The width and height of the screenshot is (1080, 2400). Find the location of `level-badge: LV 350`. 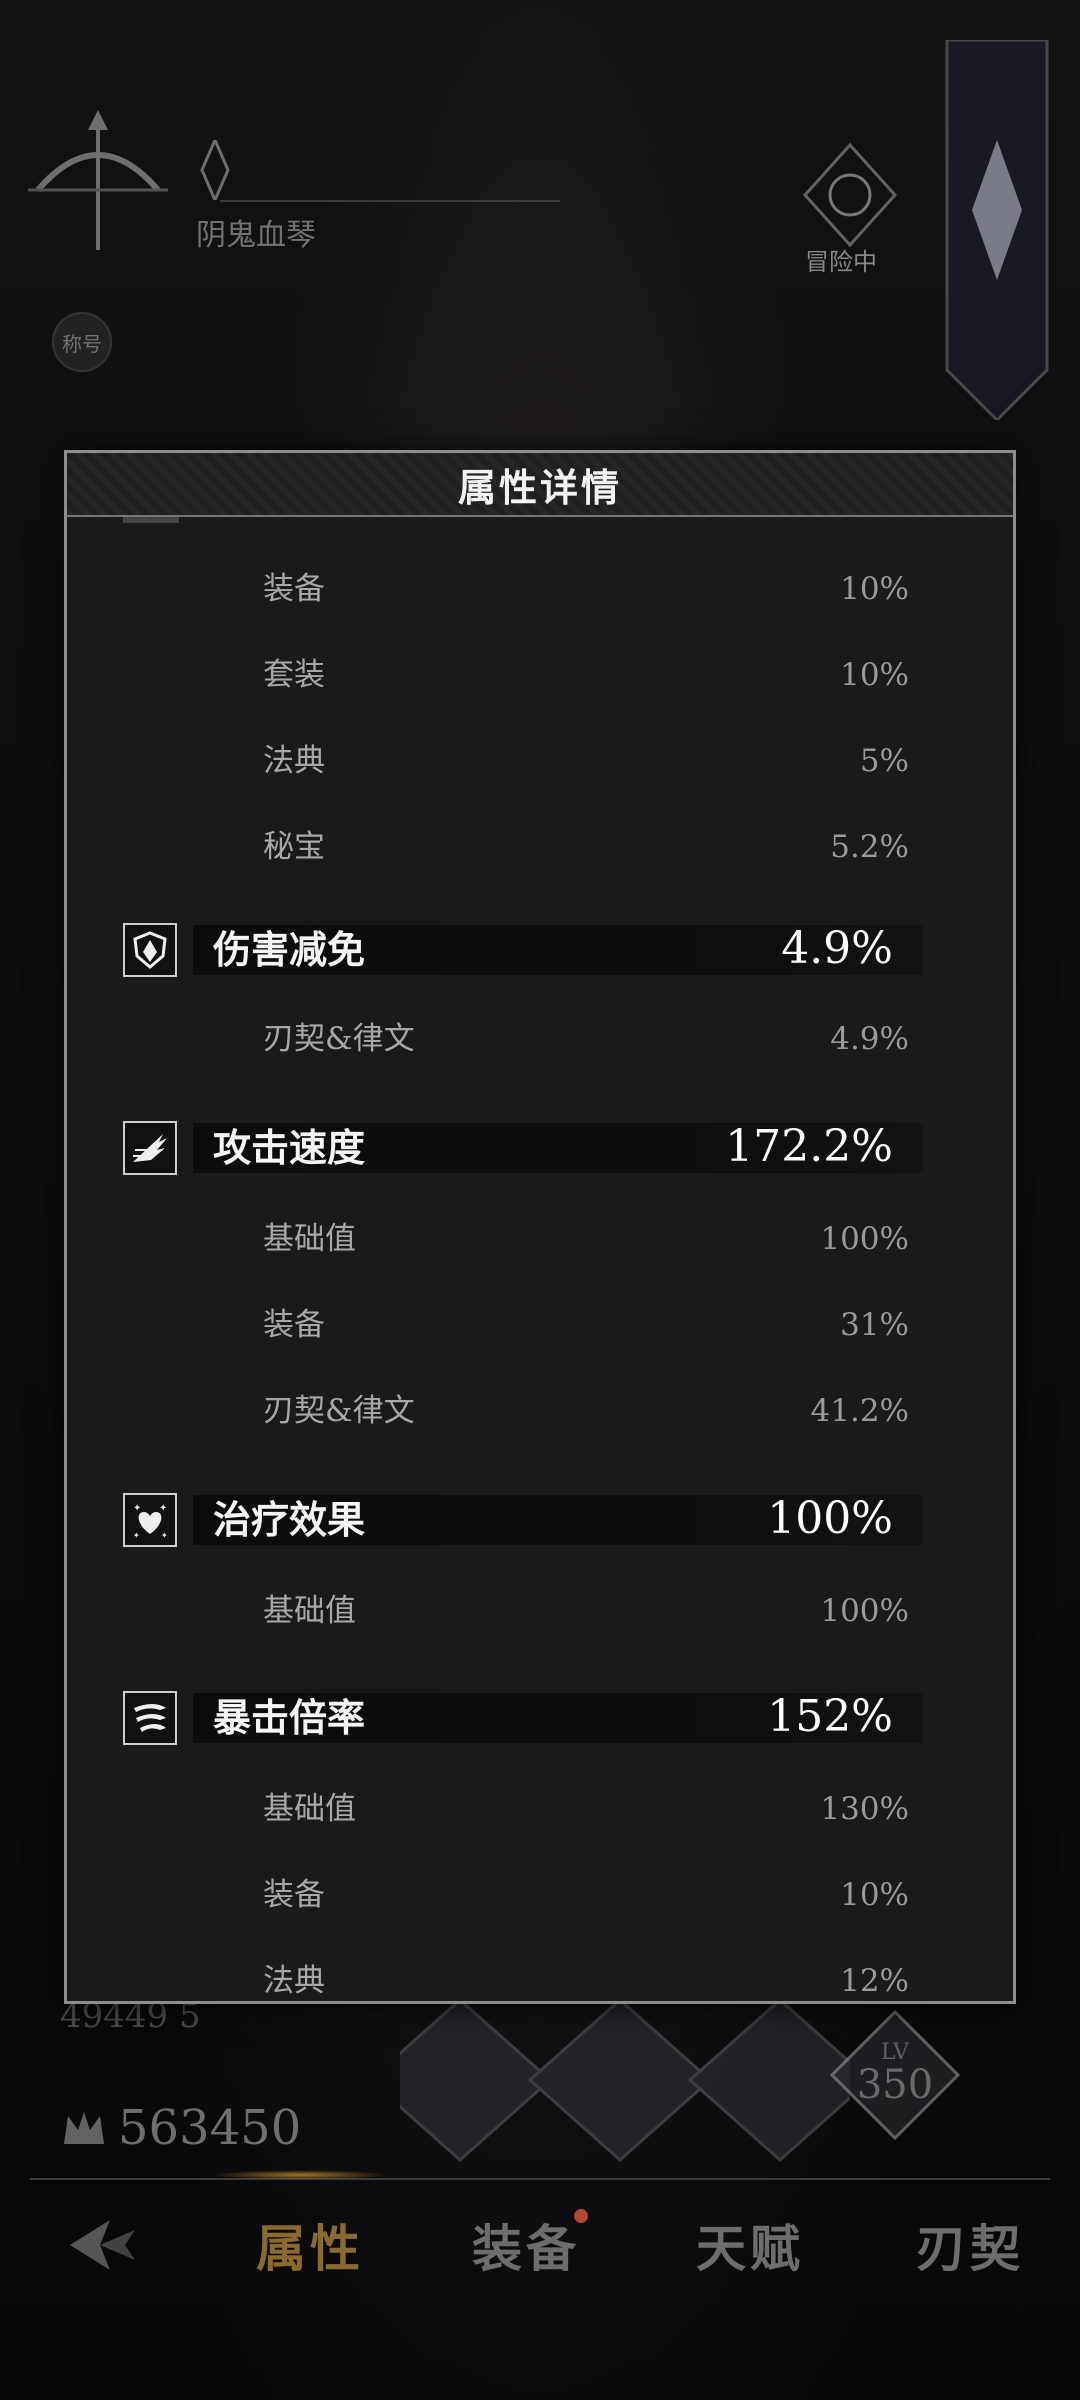

level-badge: LV 350 is located at coordinates (895, 2075).